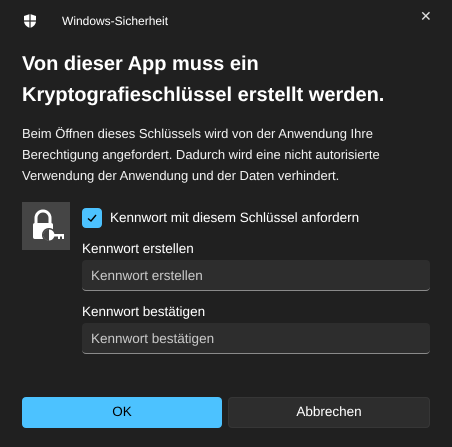 This screenshot has width=452, height=447. I want to click on close-button: ✕, so click(426, 16).